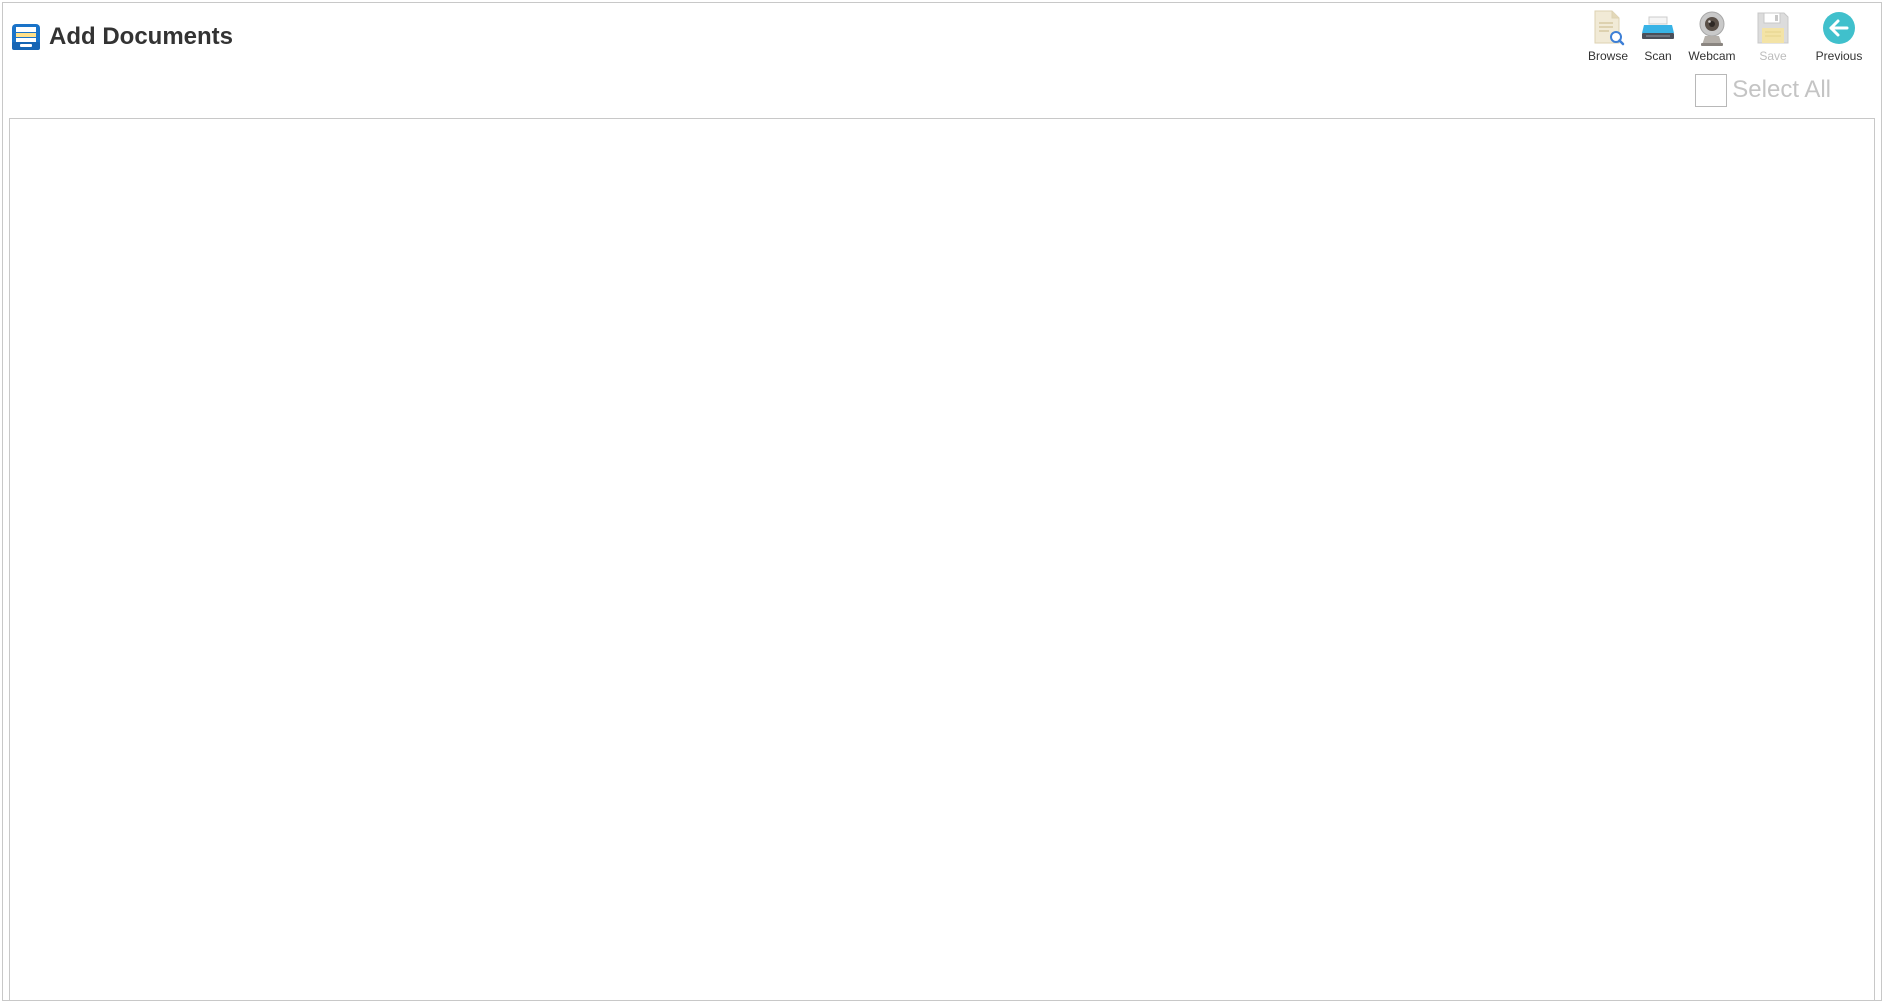 This screenshot has height=1005, width=1886. Describe the element at coordinates (1658, 56) in the screenshot. I see `scan-label: Scan` at that location.